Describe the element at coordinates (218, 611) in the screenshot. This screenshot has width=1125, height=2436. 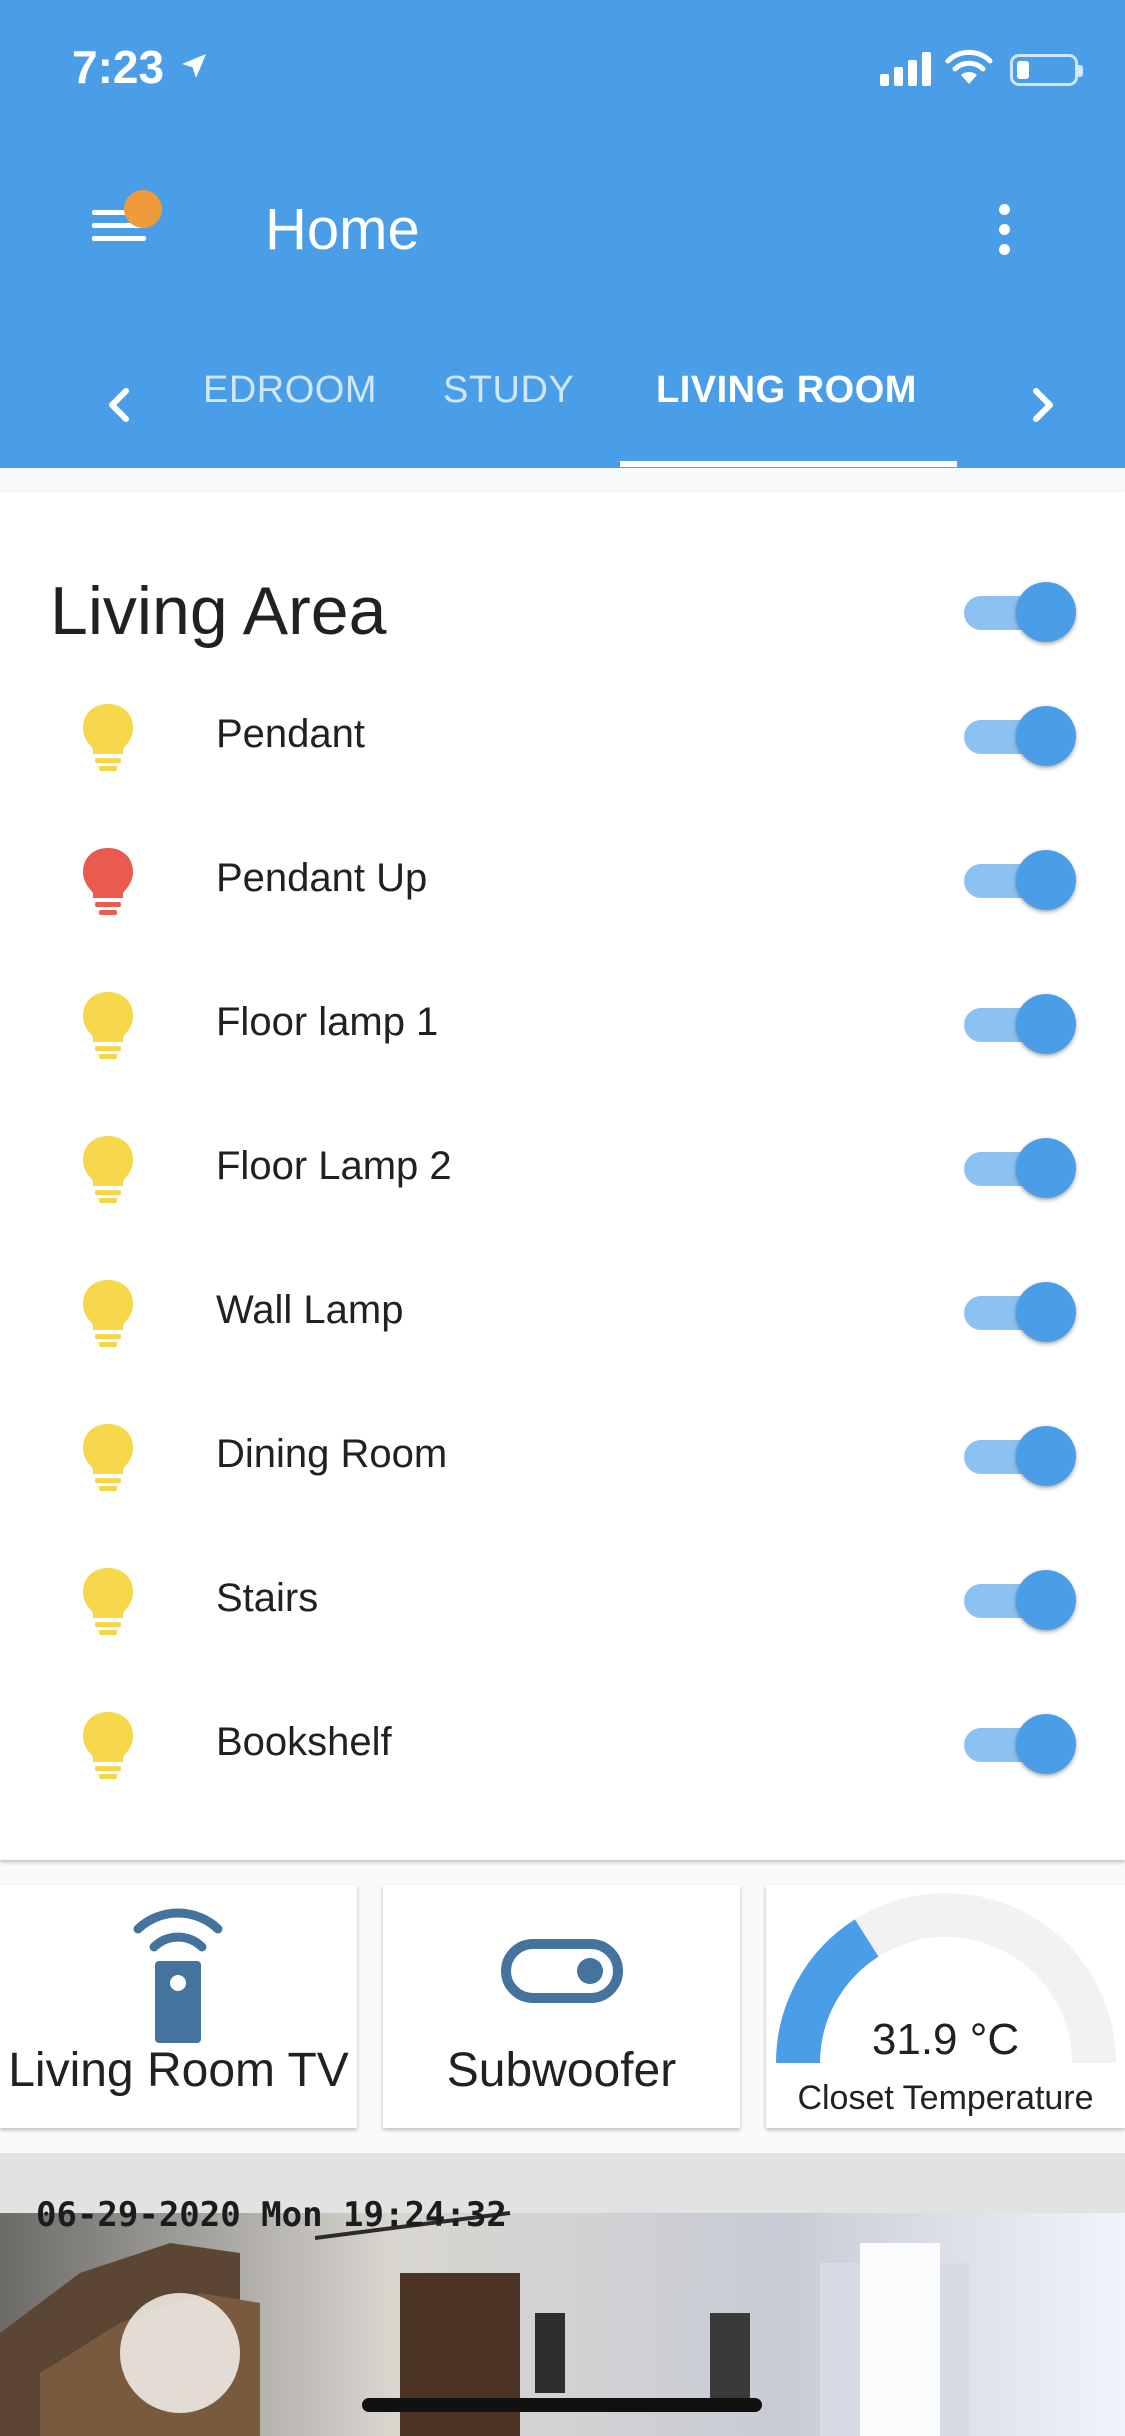
I see `card-title: Living Area` at that location.